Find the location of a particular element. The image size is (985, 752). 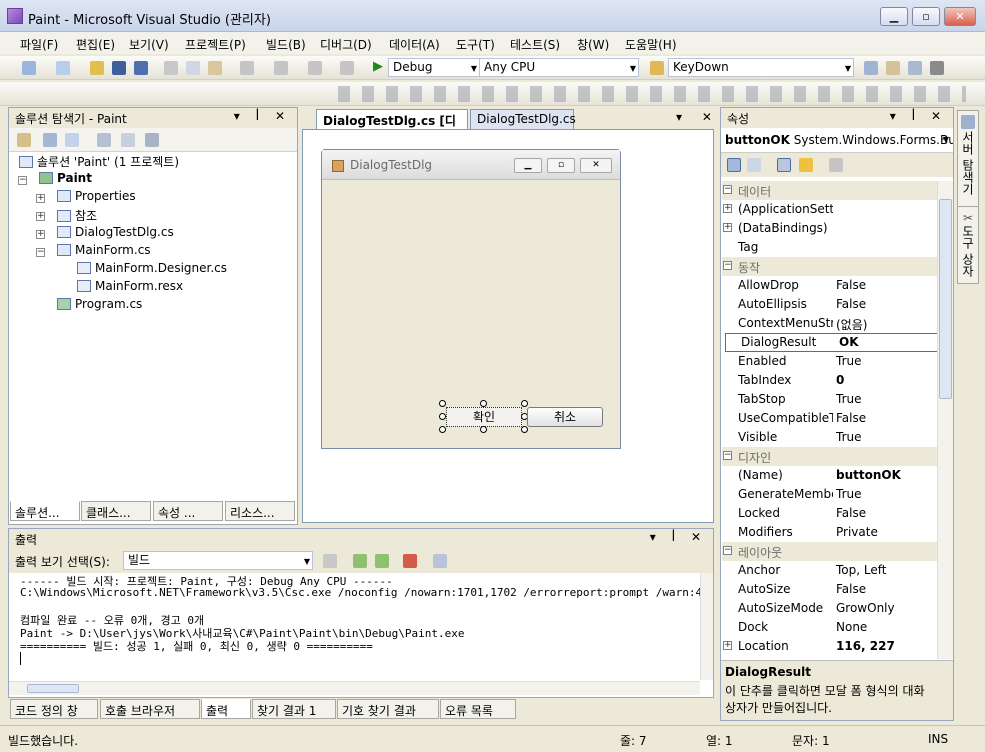

start-debug-icon: ▶ is located at coordinates (378, 66).